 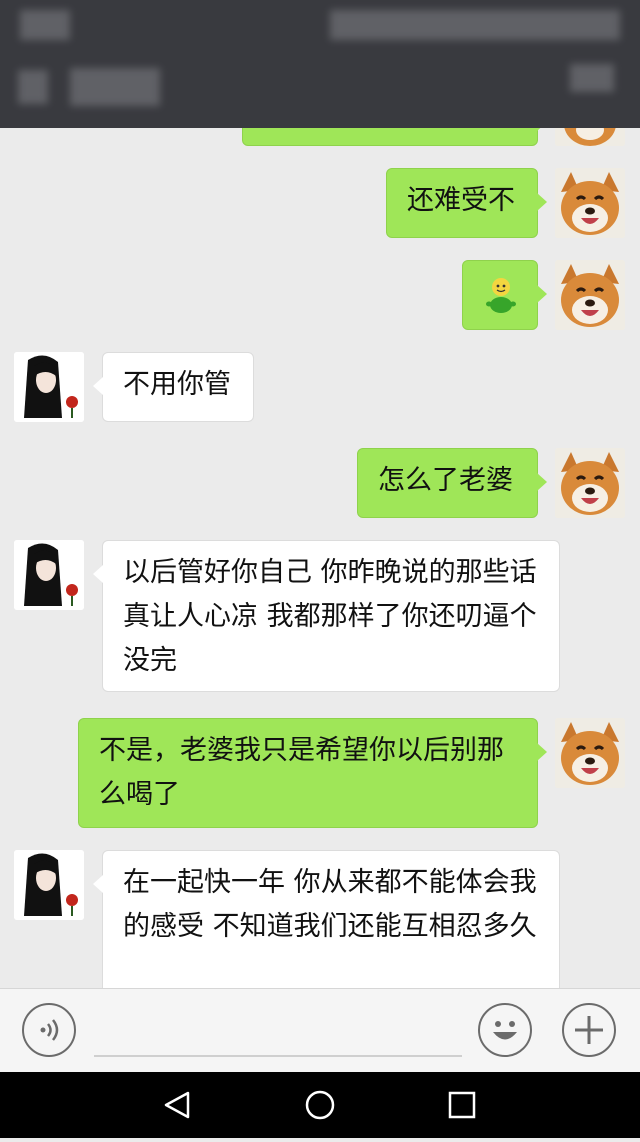 What do you see at coordinates (501, 295) in the screenshot?
I see `green-figure-emoji-icon` at bounding box center [501, 295].